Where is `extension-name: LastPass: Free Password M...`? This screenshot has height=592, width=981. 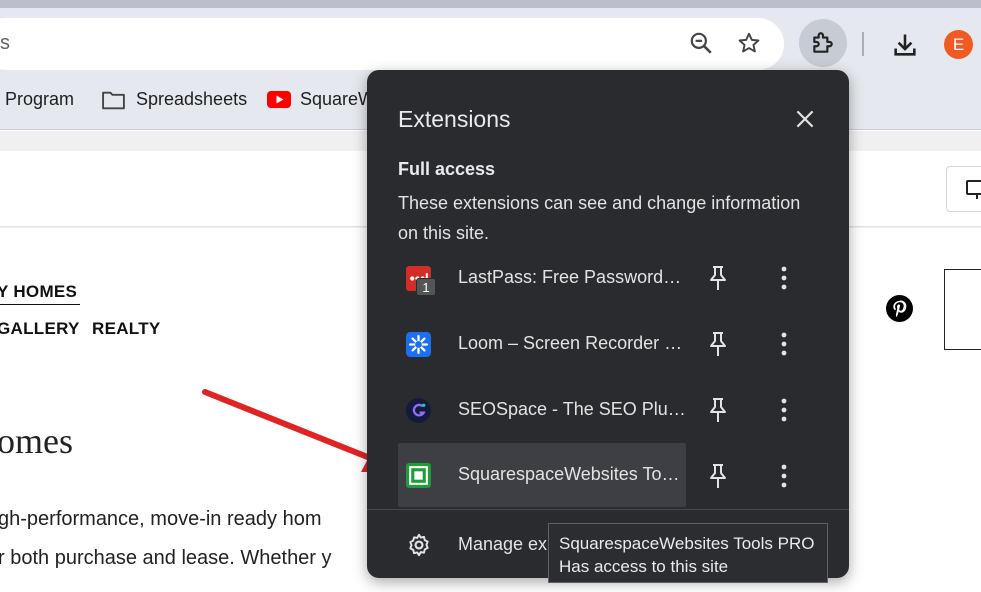 extension-name: LastPass: Free Password M... is located at coordinates (572, 277).